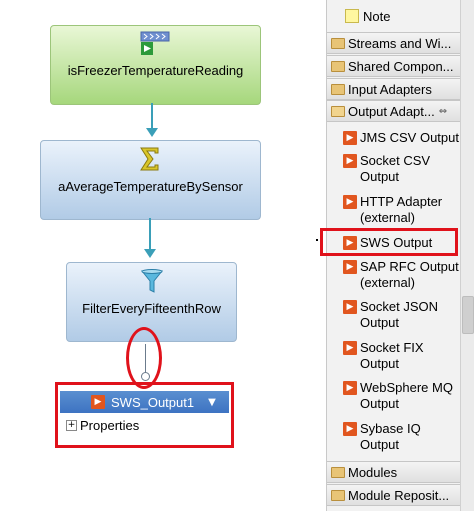 This screenshot has height=511, width=474. Describe the element at coordinates (373, 472) in the screenshot. I see `drawer-label: Modules` at that location.